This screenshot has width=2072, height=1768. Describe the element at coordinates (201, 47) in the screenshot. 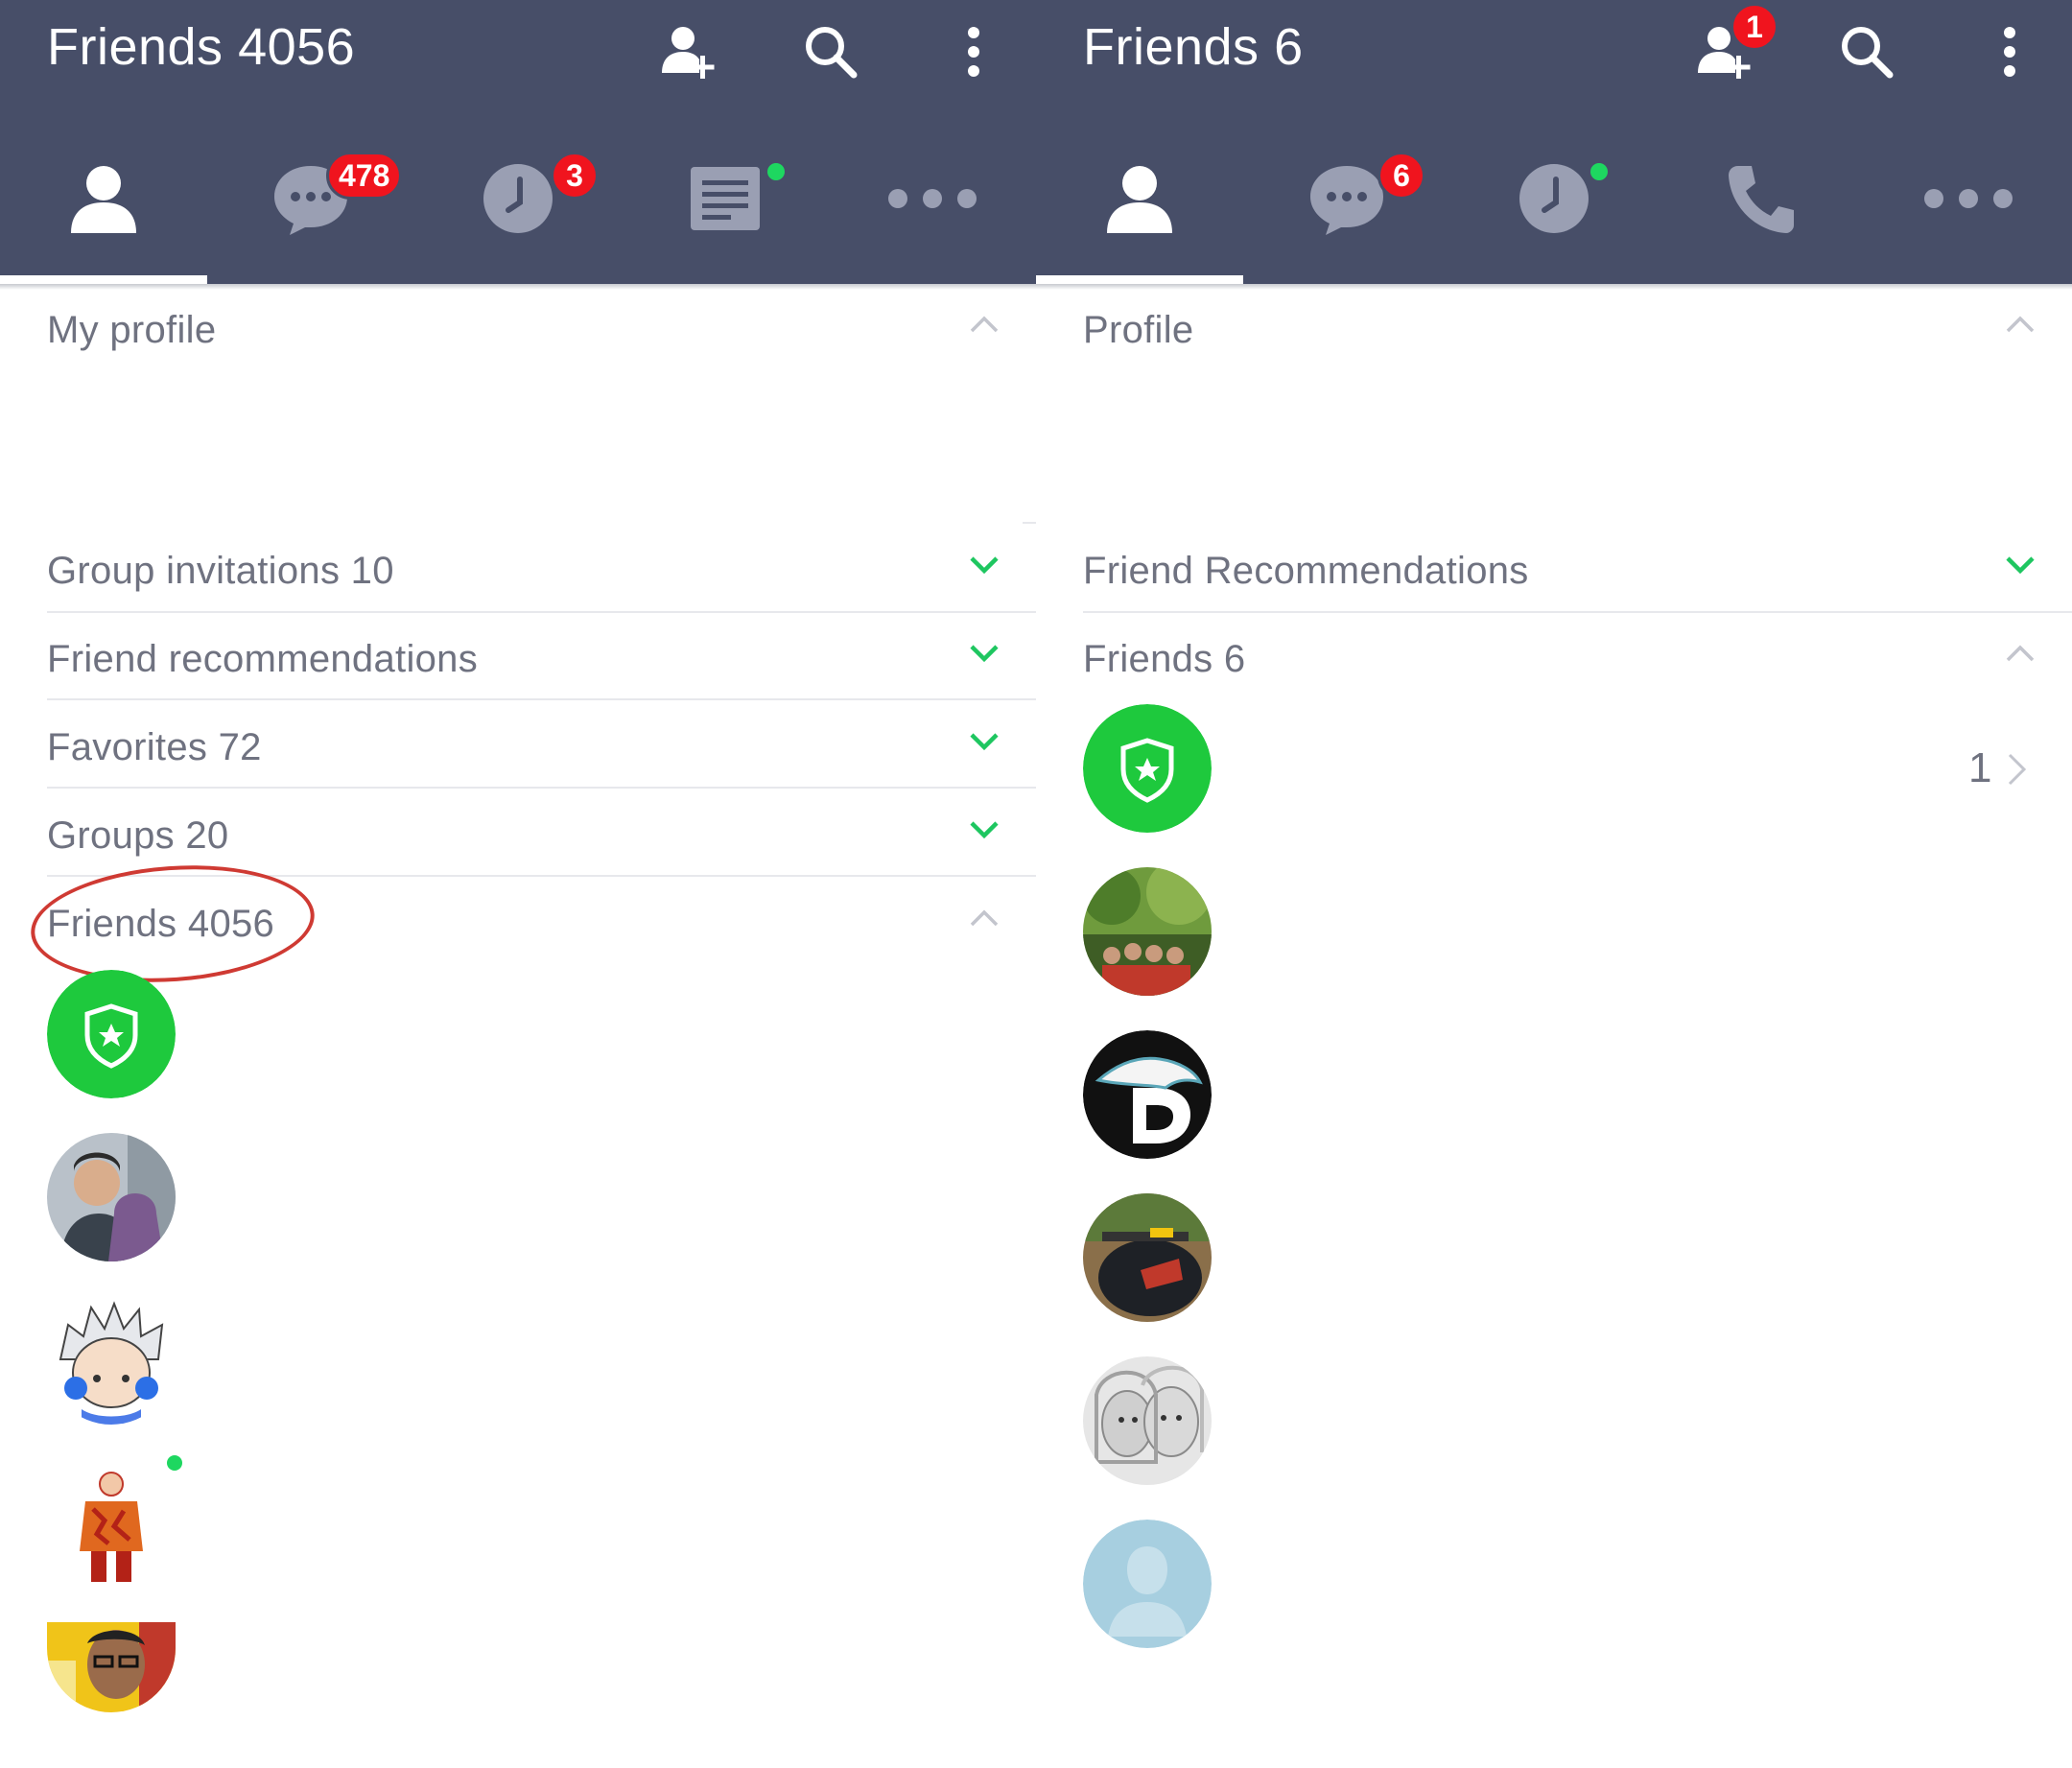

I see `page-title: Friends 4056` at that location.